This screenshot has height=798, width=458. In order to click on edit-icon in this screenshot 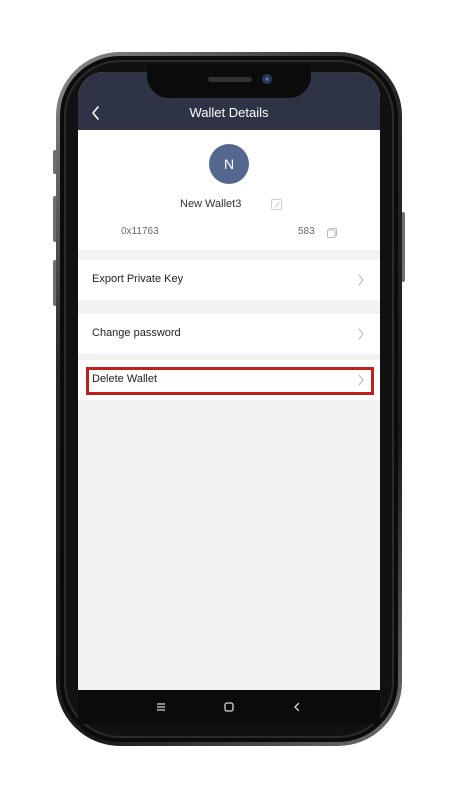, I will do `click(277, 205)`.